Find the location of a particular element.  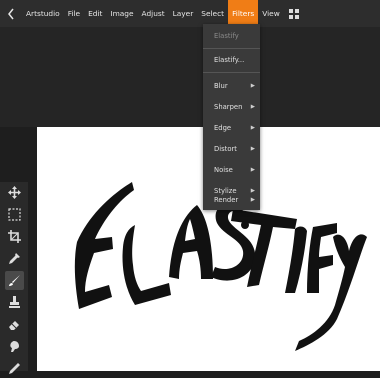

pencil-icon is located at coordinates (14, 368).